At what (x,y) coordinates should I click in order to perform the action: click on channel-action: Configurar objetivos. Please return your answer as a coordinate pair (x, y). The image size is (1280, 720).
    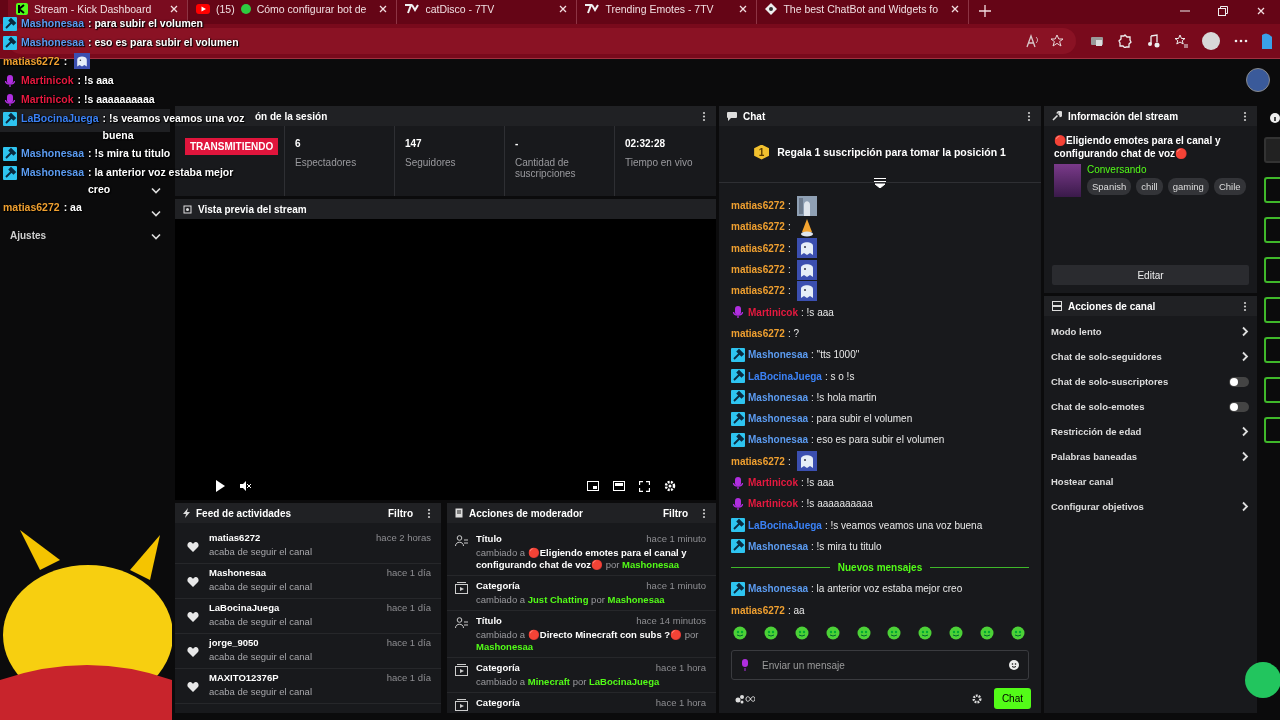
    Looking at the image, I should click on (1150, 506).